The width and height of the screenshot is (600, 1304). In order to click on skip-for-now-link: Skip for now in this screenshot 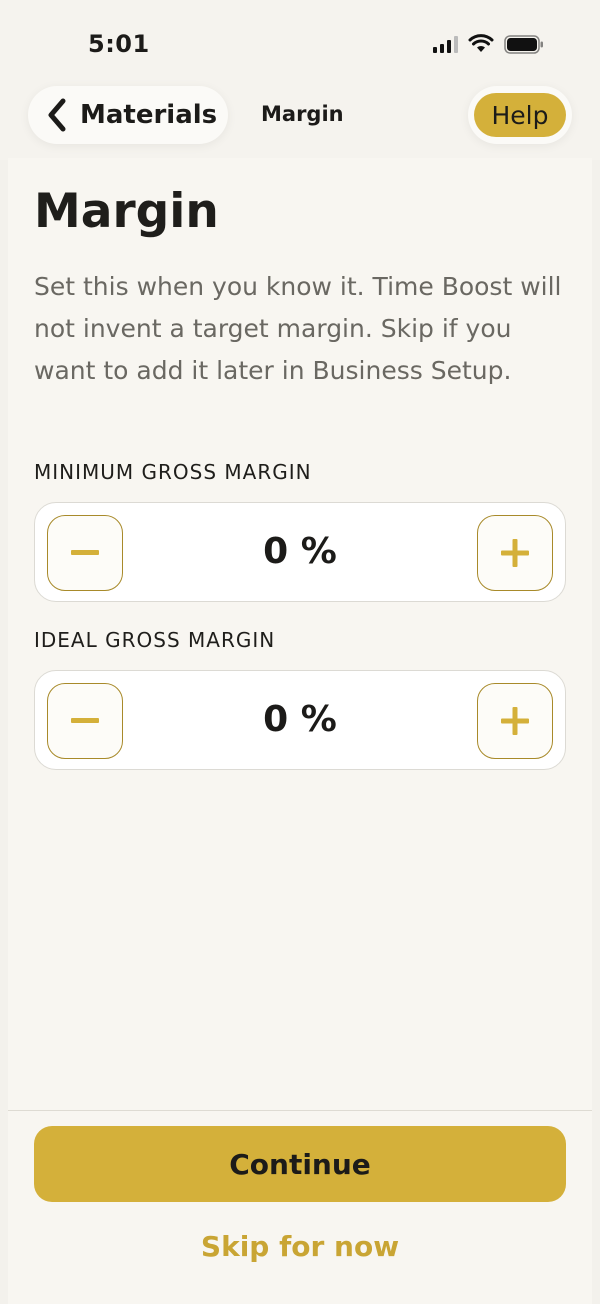, I will do `click(300, 1246)`.